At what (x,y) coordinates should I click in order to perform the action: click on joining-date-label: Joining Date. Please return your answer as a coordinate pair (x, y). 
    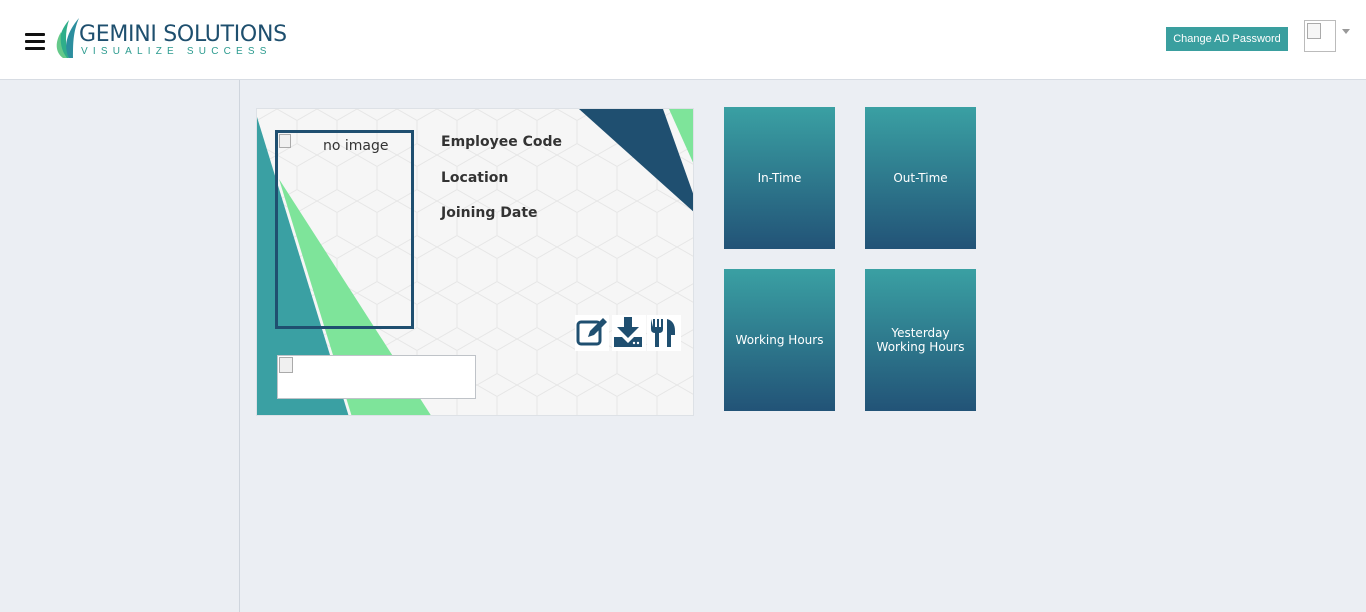
    Looking at the image, I should click on (489, 213).